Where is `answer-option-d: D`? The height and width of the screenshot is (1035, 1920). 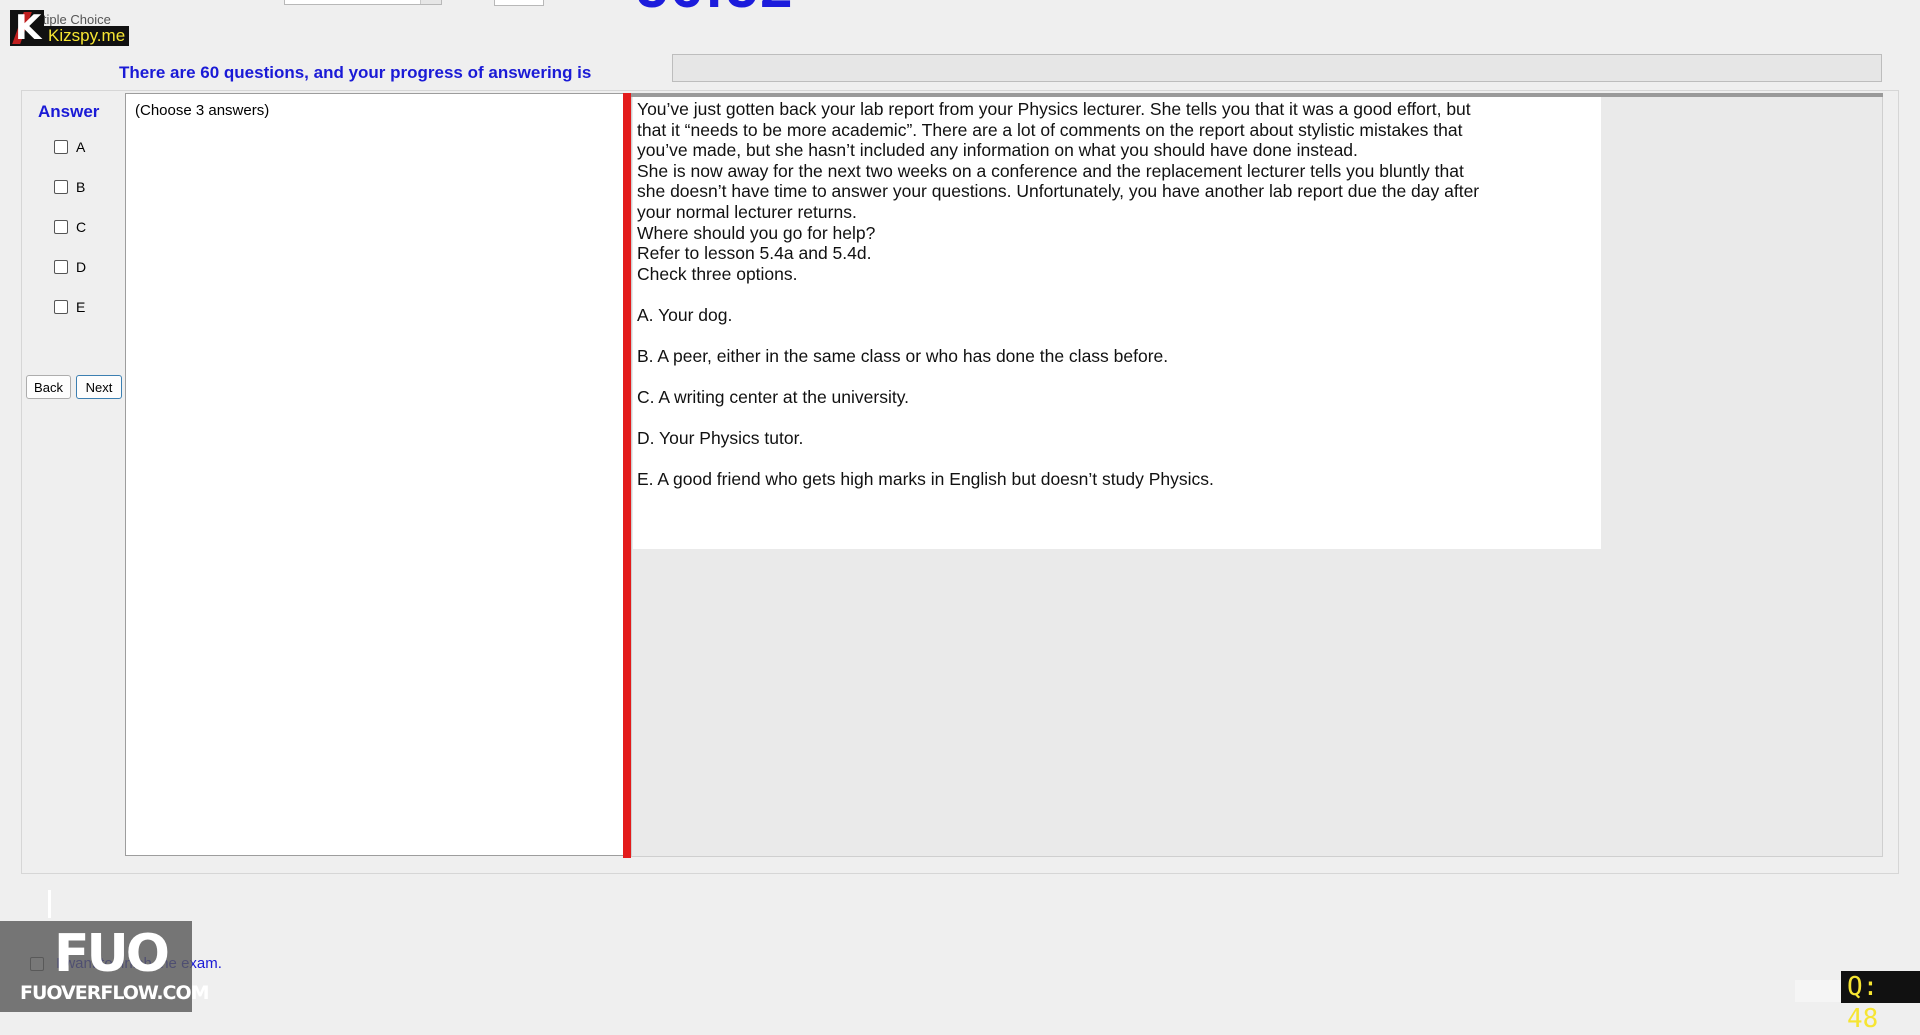 answer-option-d: D is located at coordinates (70, 267).